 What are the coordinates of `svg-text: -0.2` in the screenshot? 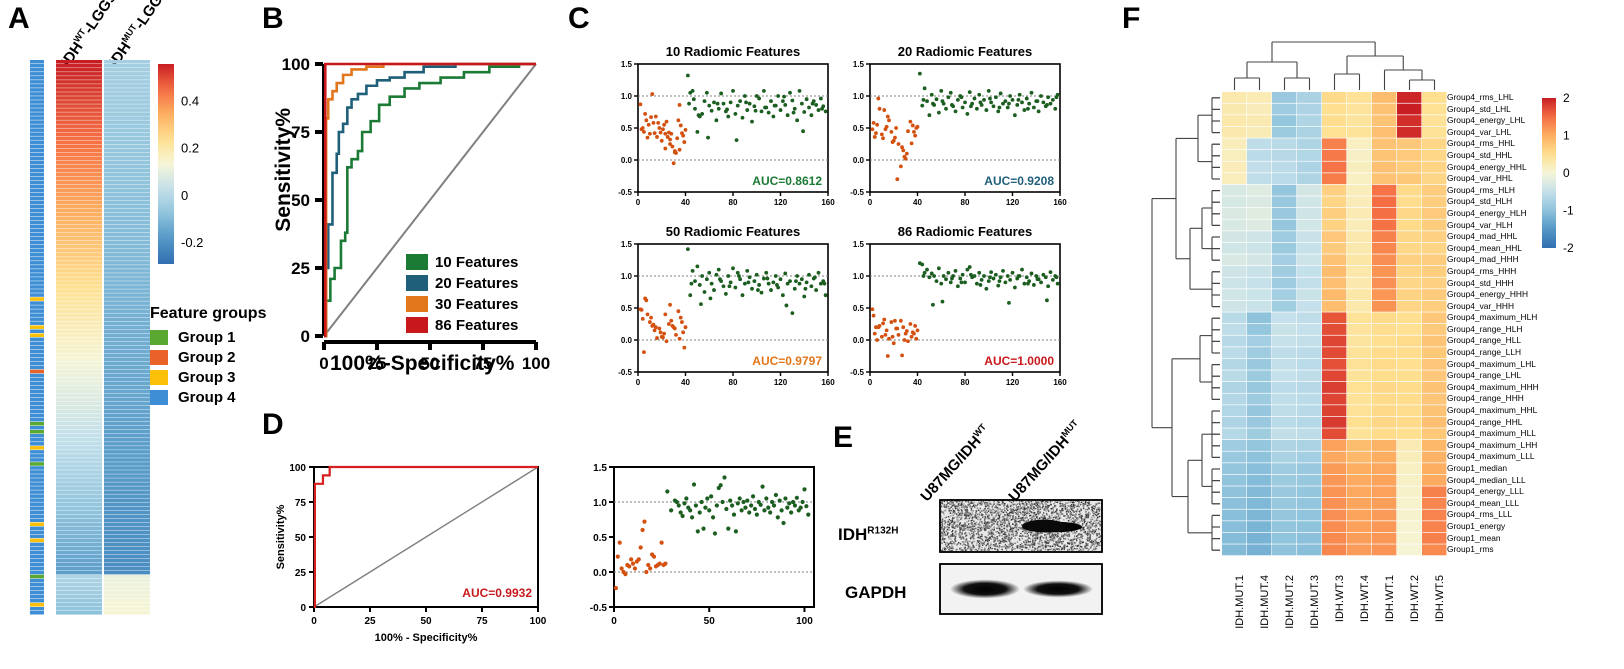 It's located at (192, 242).